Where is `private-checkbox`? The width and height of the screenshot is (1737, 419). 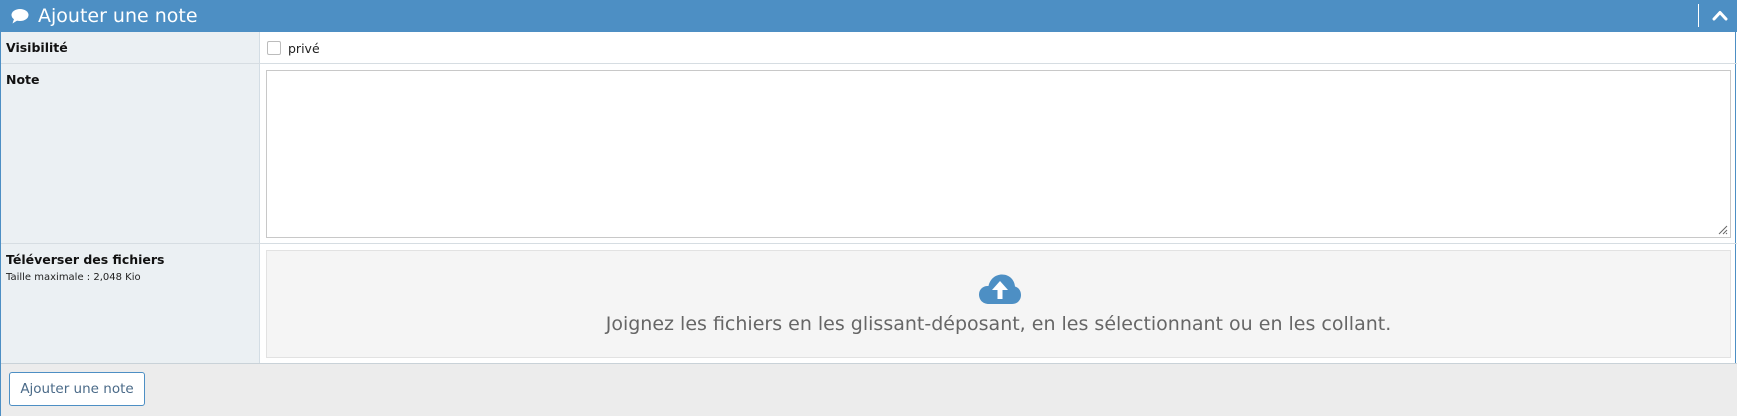 private-checkbox is located at coordinates (274, 48).